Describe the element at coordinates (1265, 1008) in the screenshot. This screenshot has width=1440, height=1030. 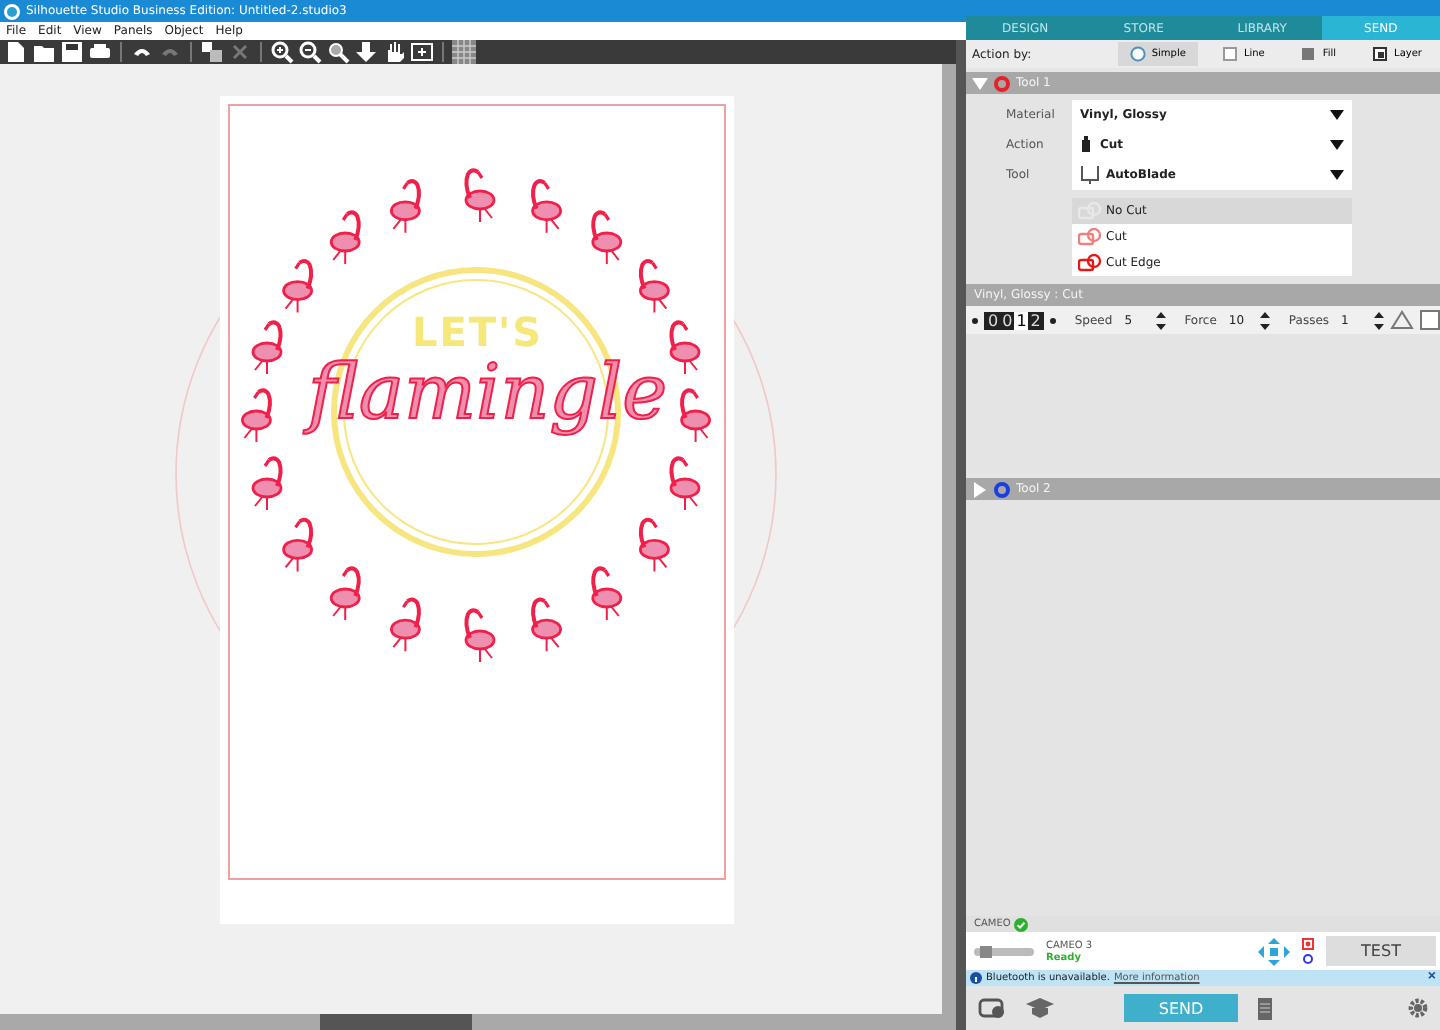
I see `machine-icon` at that location.